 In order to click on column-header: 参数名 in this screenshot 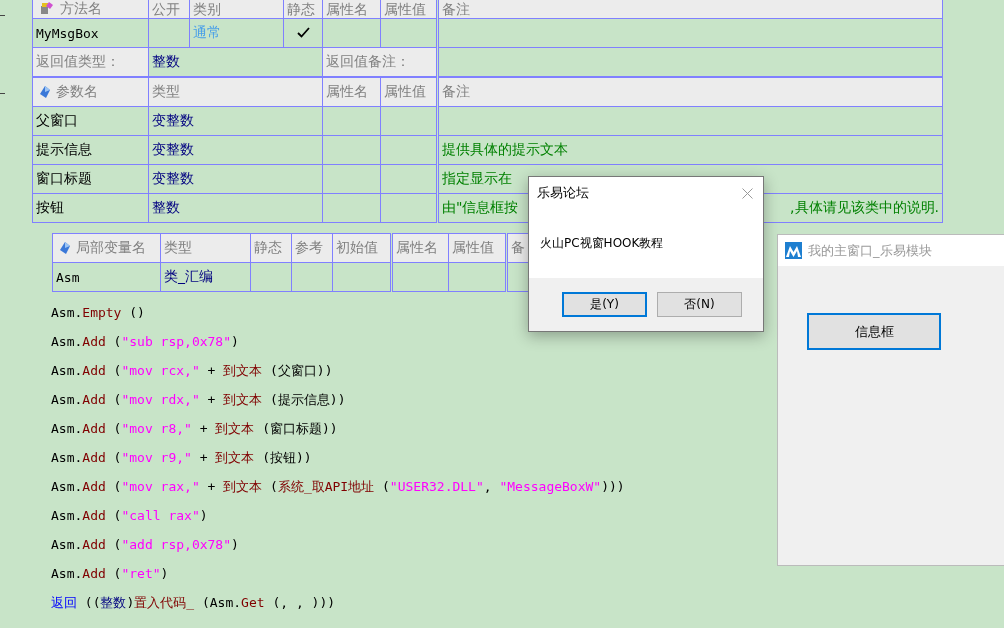, I will do `click(77, 92)`.